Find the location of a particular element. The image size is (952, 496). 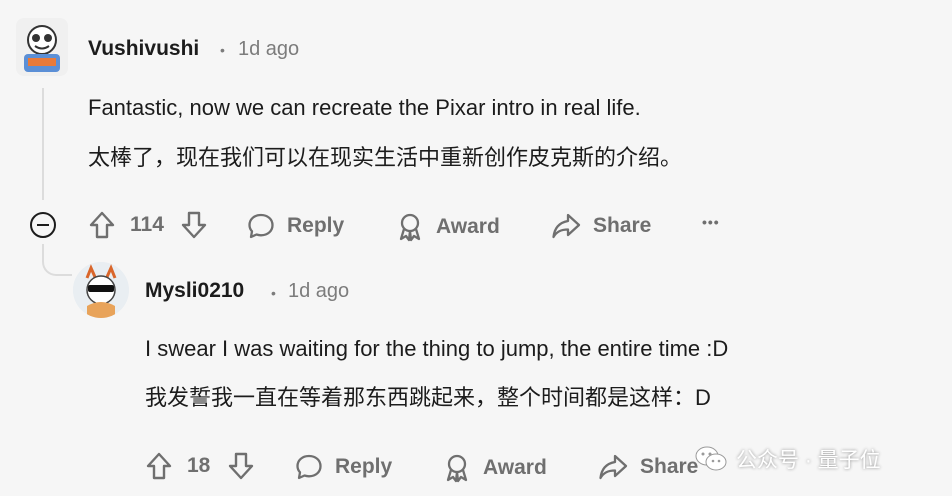

thread-line is located at coordinates (43, 144).